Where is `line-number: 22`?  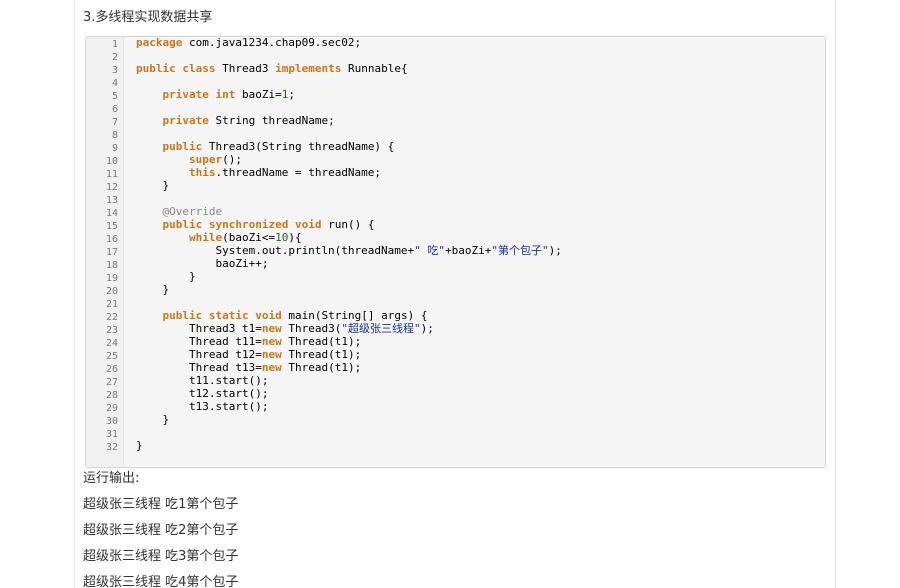
line-number: 22 is located at coordinates (111, 317).